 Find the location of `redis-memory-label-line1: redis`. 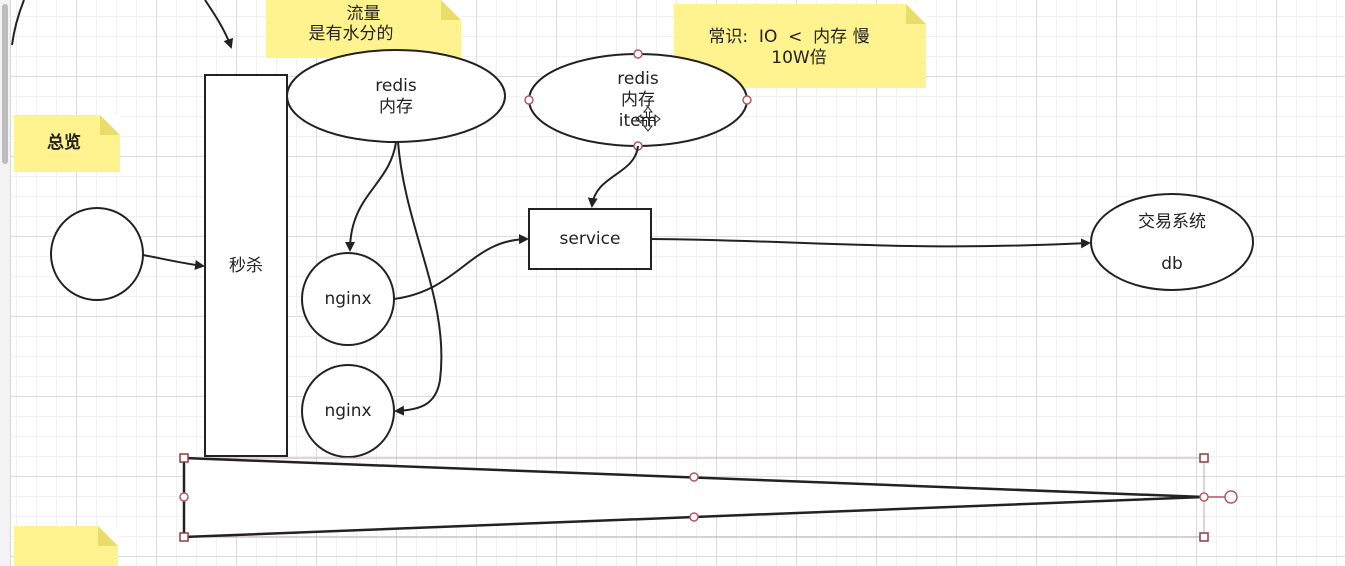

redis-memory-label-line1: redis is located at coordinates (396, 86).